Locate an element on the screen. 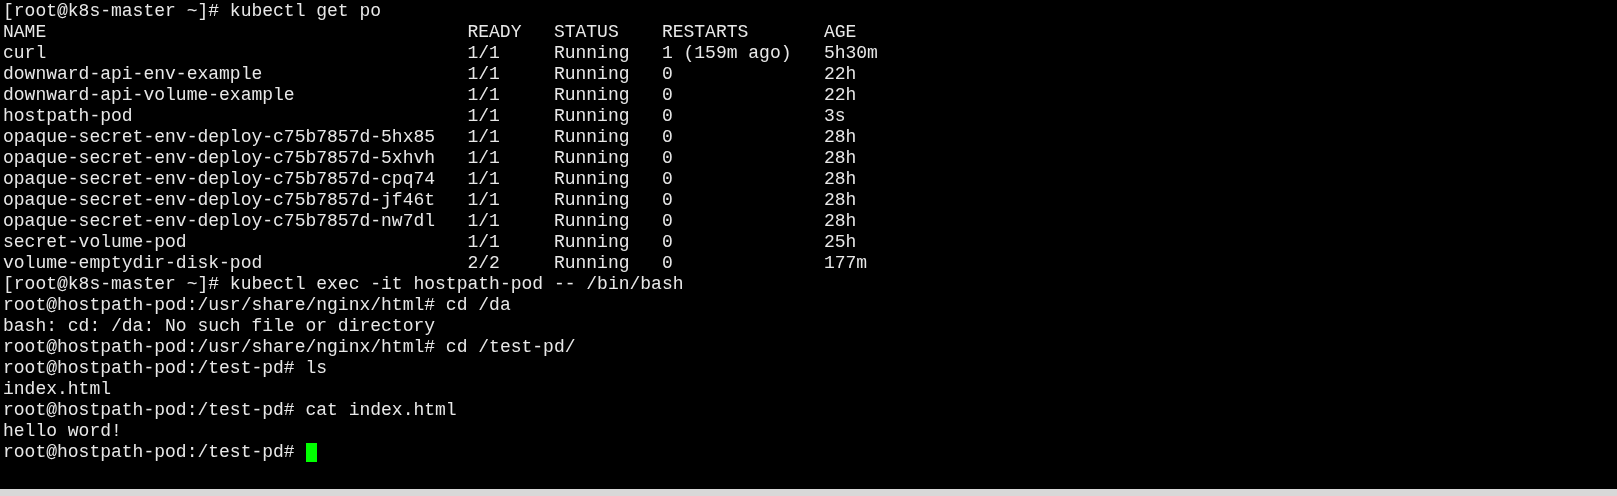 This screenshot has width=1617, height=496. table-cell: curl is located at coordinates (25, 53).